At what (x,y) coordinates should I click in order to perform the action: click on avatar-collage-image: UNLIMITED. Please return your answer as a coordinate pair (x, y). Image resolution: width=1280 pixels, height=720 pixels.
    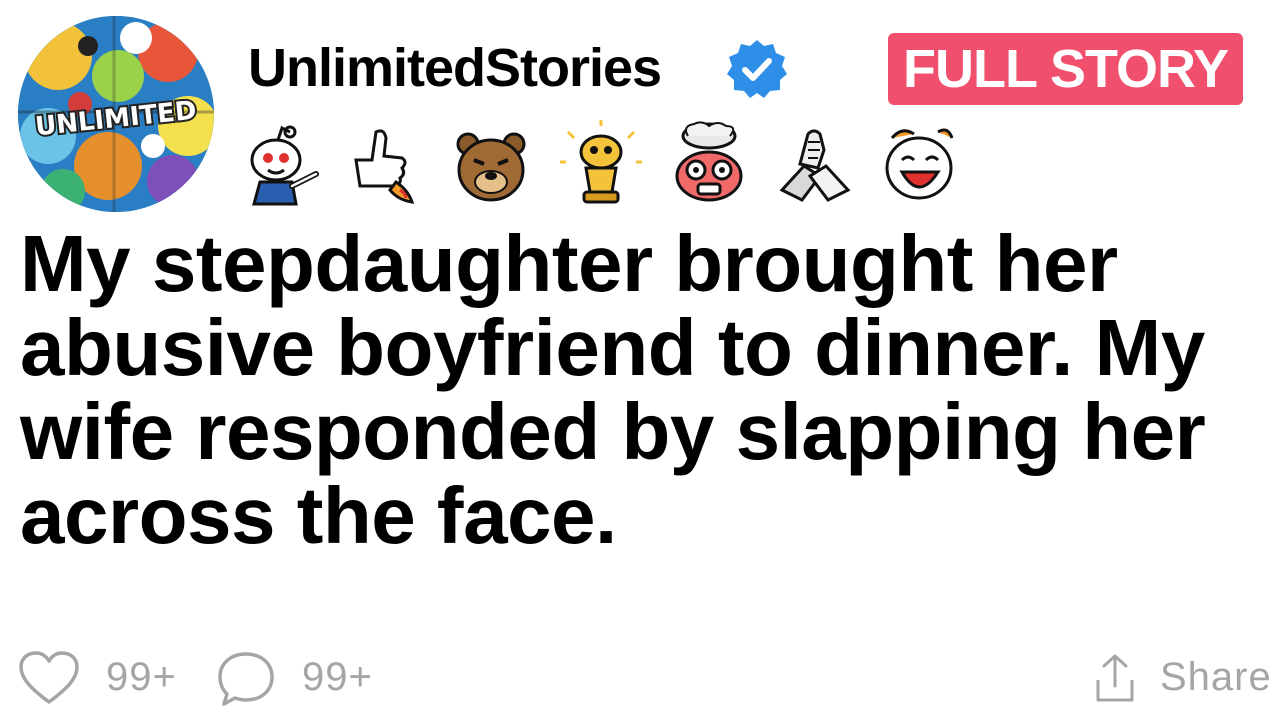
    Looking at the image, I should click on (116, 114).